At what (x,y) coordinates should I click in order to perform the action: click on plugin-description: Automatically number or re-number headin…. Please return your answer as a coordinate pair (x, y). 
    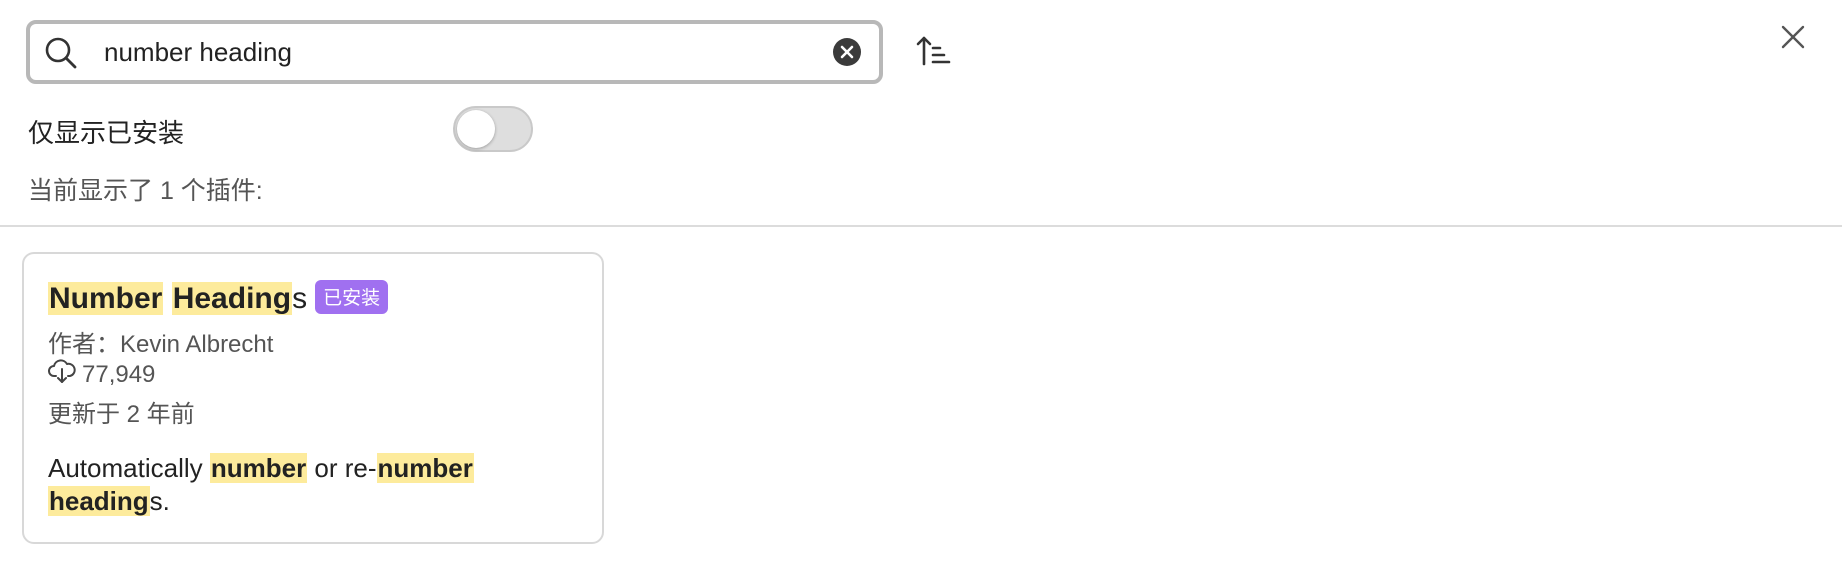
    Looking at the image, I should click on (308, 485).